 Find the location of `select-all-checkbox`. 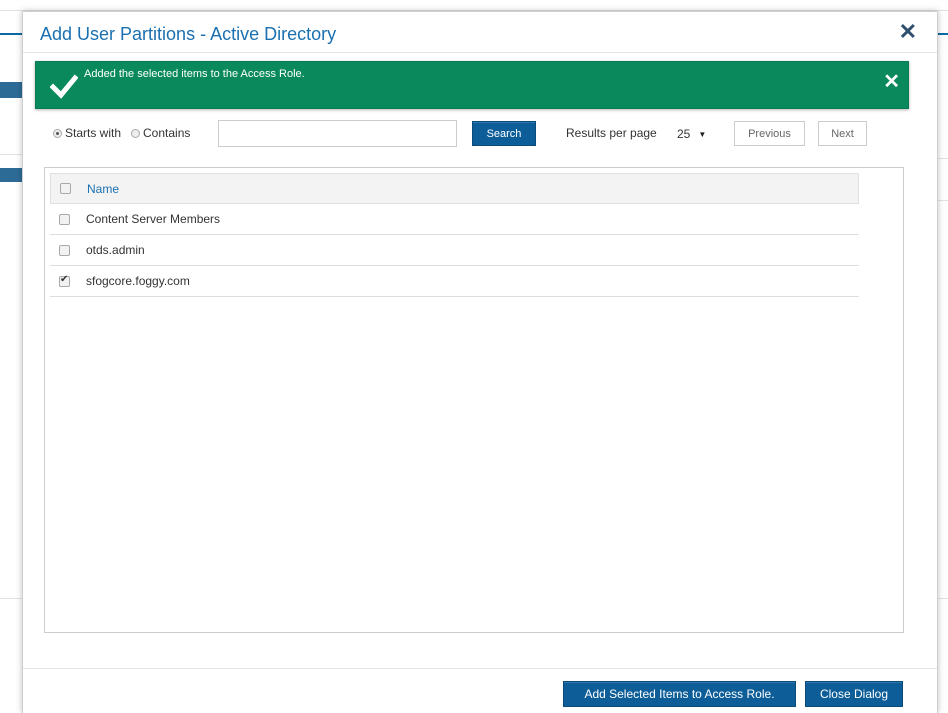

select-all-checkbox is located at coordinates (65, 188).